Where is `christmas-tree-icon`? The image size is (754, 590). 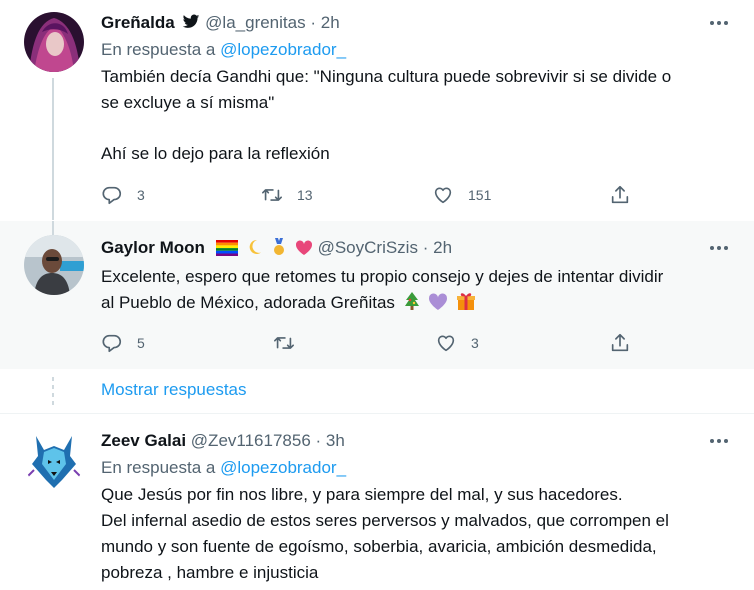
christmas-tree-icon is located at coordinates (412, 305).